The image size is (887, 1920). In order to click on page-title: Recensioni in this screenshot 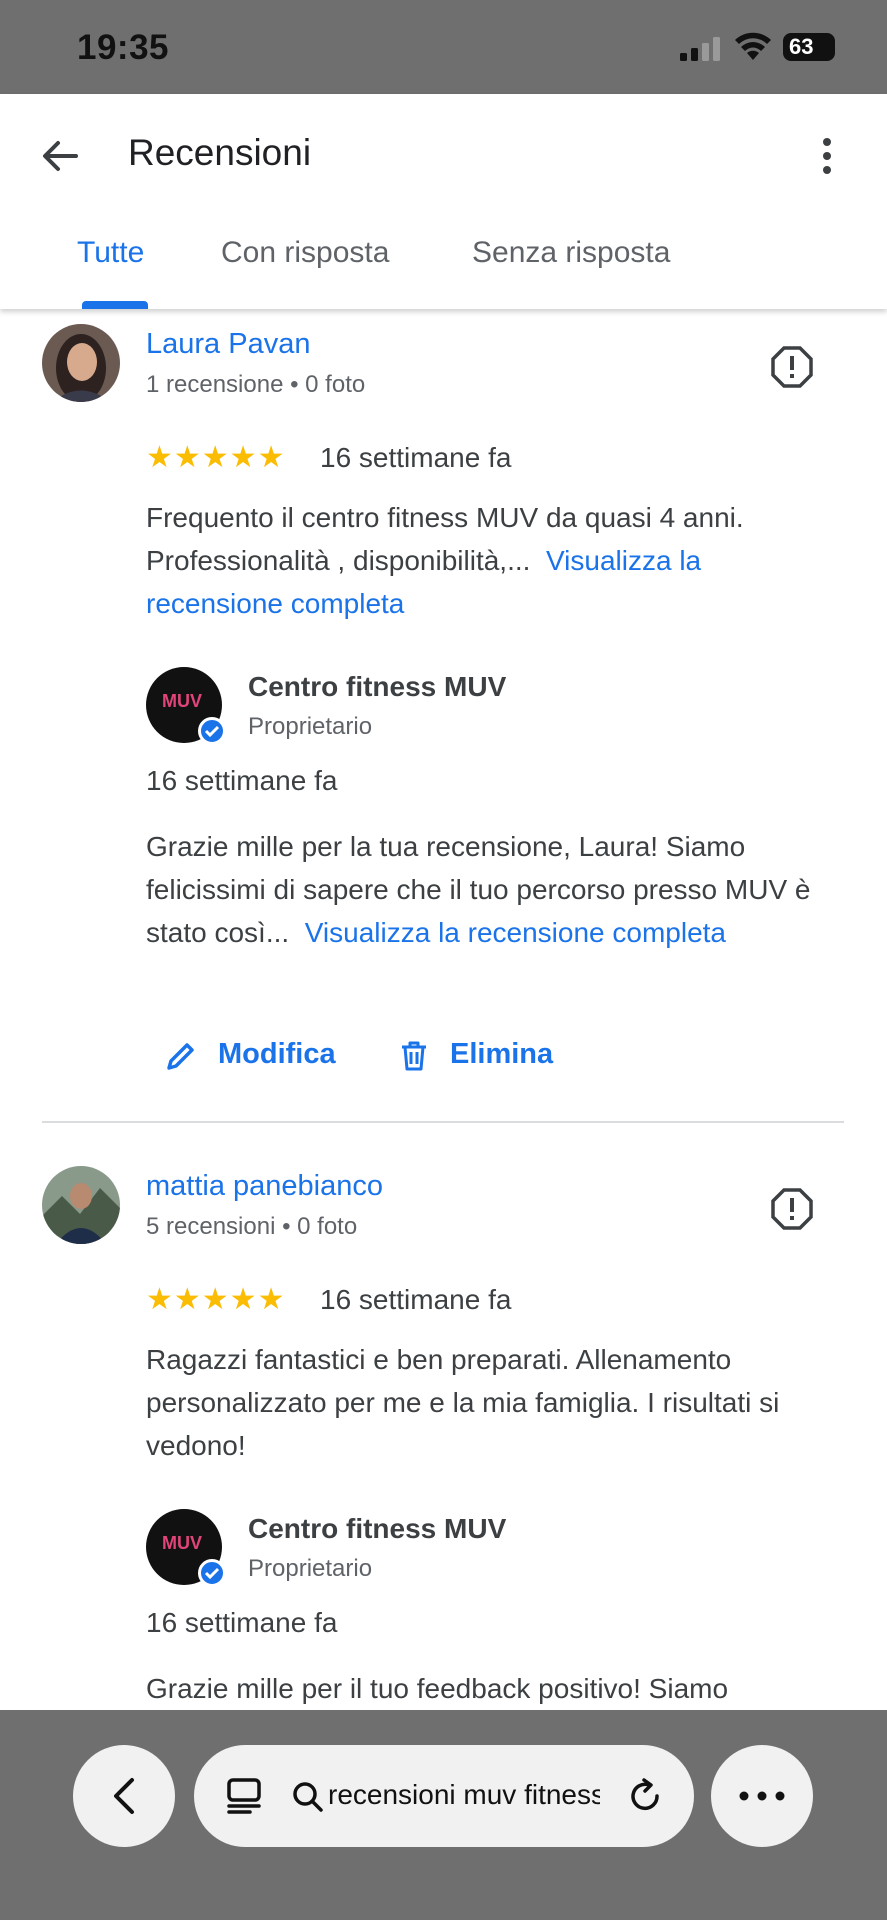, I will do `click(220, 152)`.